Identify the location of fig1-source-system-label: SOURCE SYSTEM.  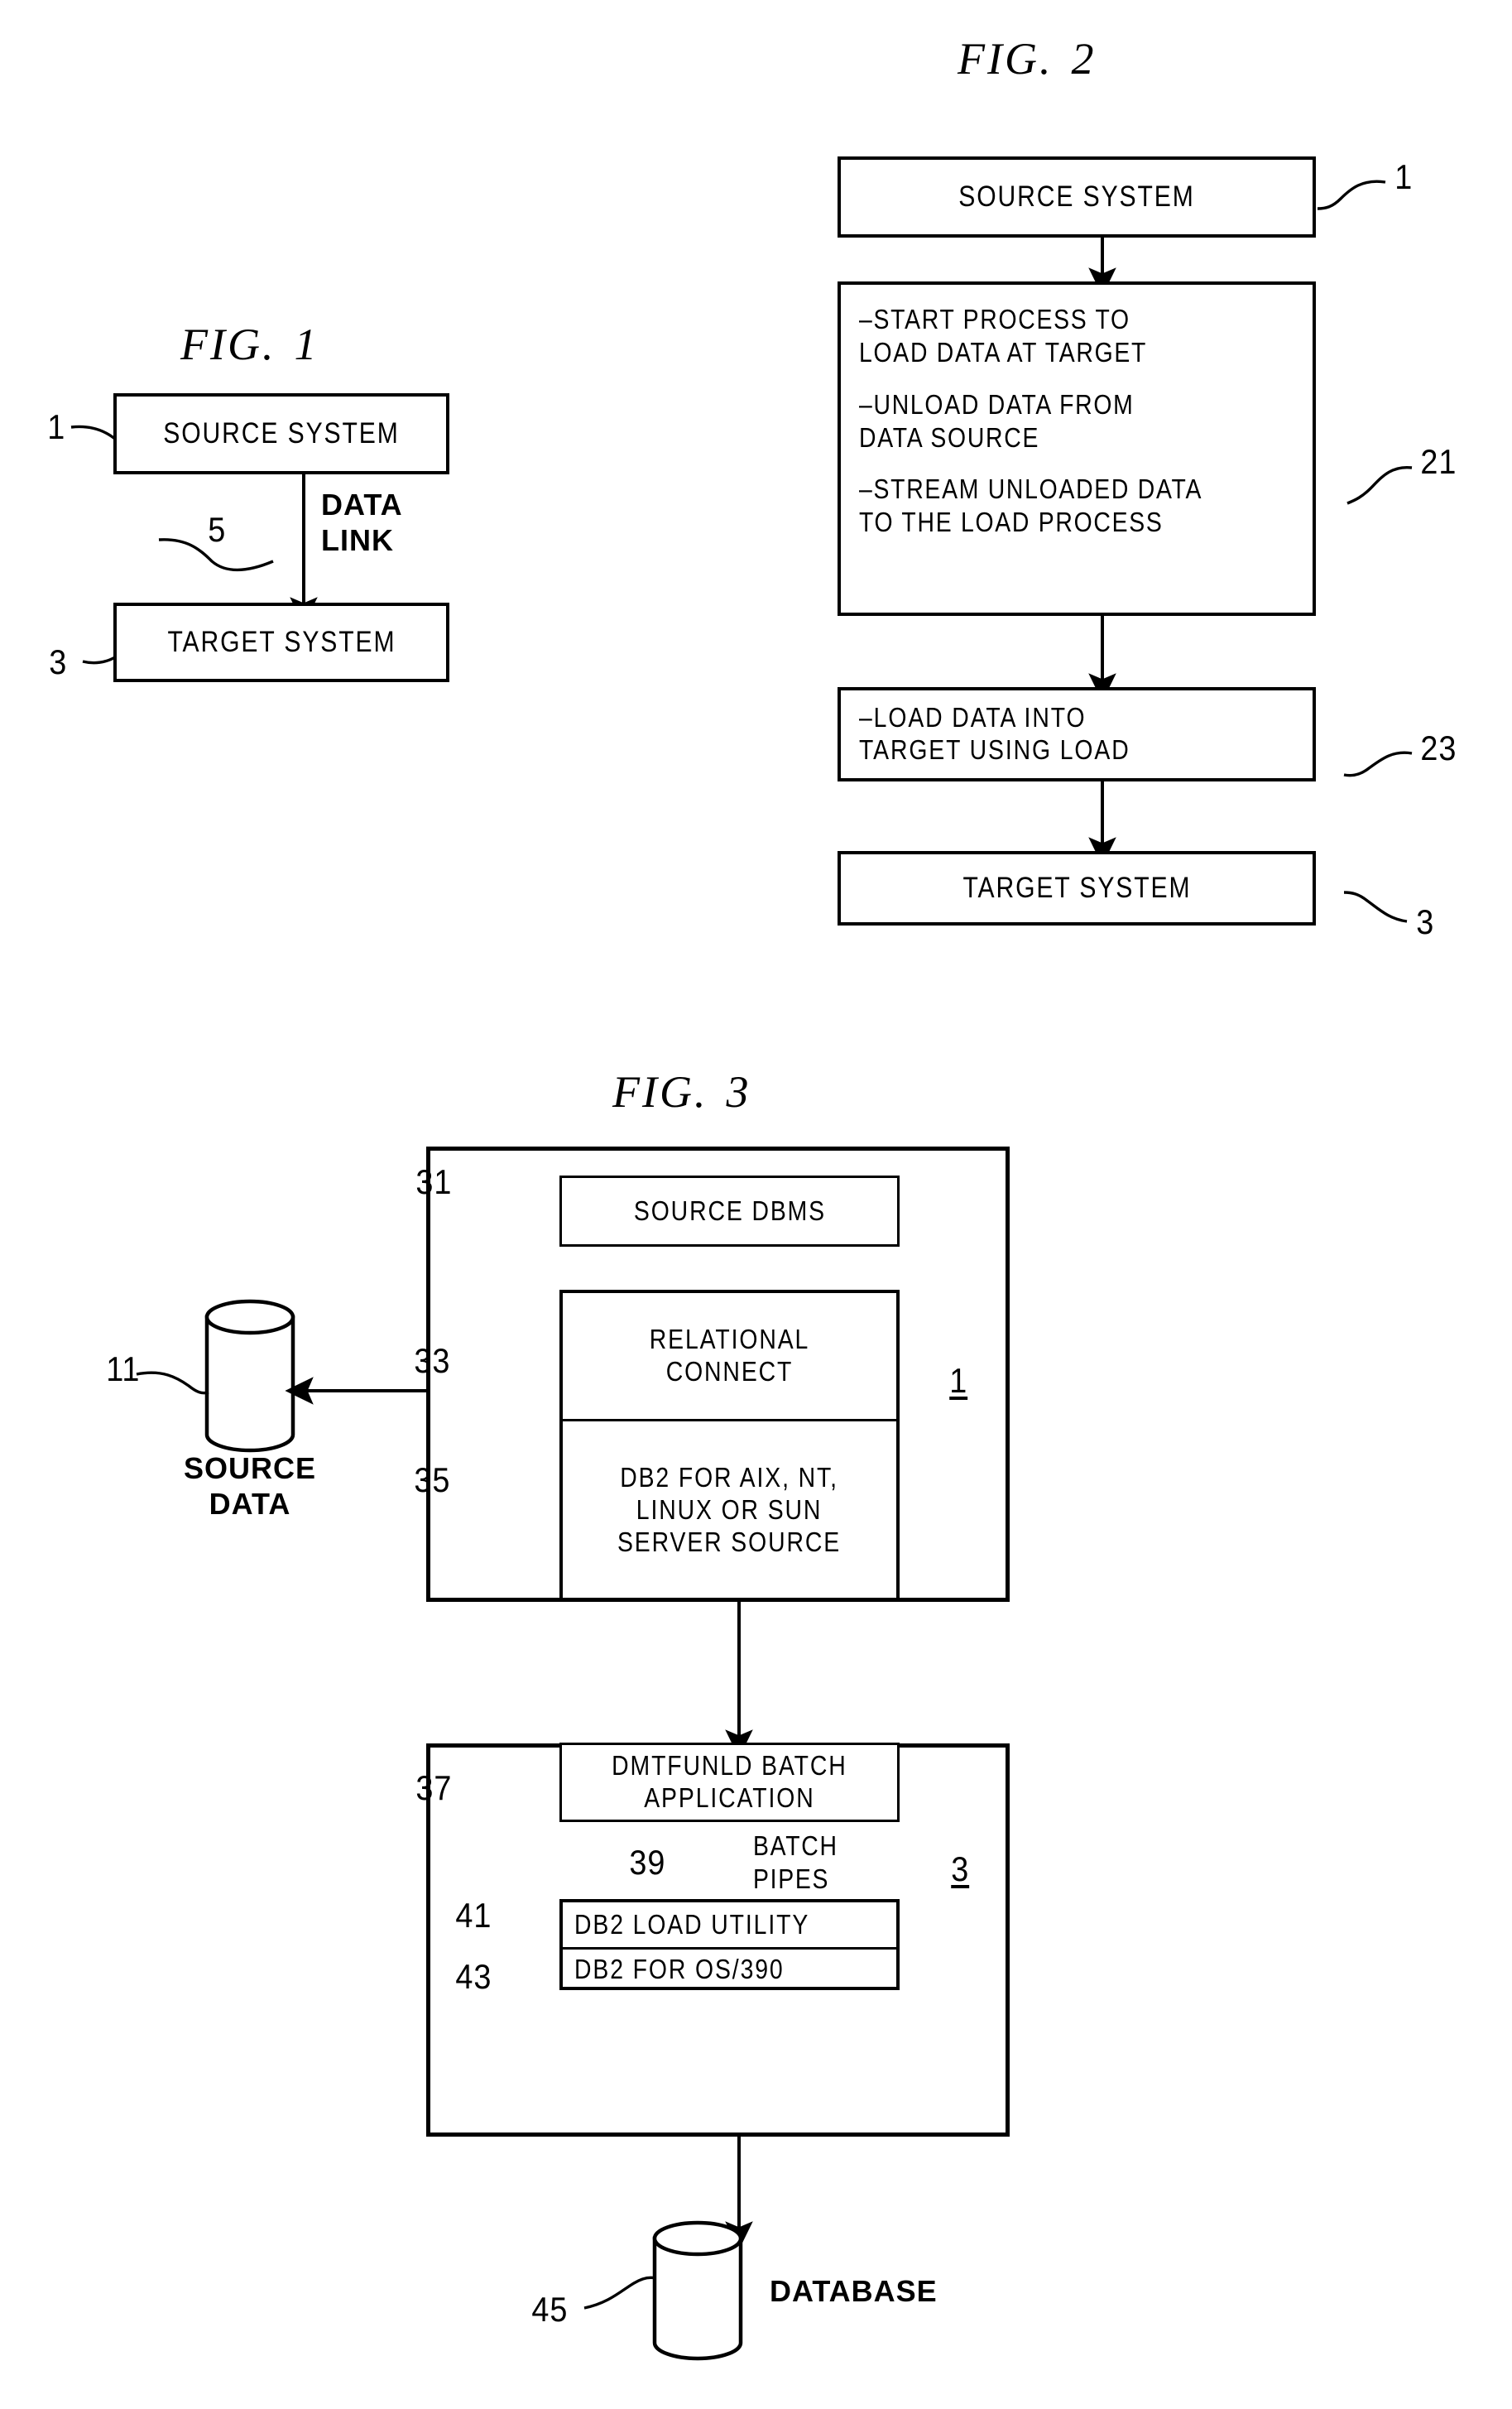
(281, 433).